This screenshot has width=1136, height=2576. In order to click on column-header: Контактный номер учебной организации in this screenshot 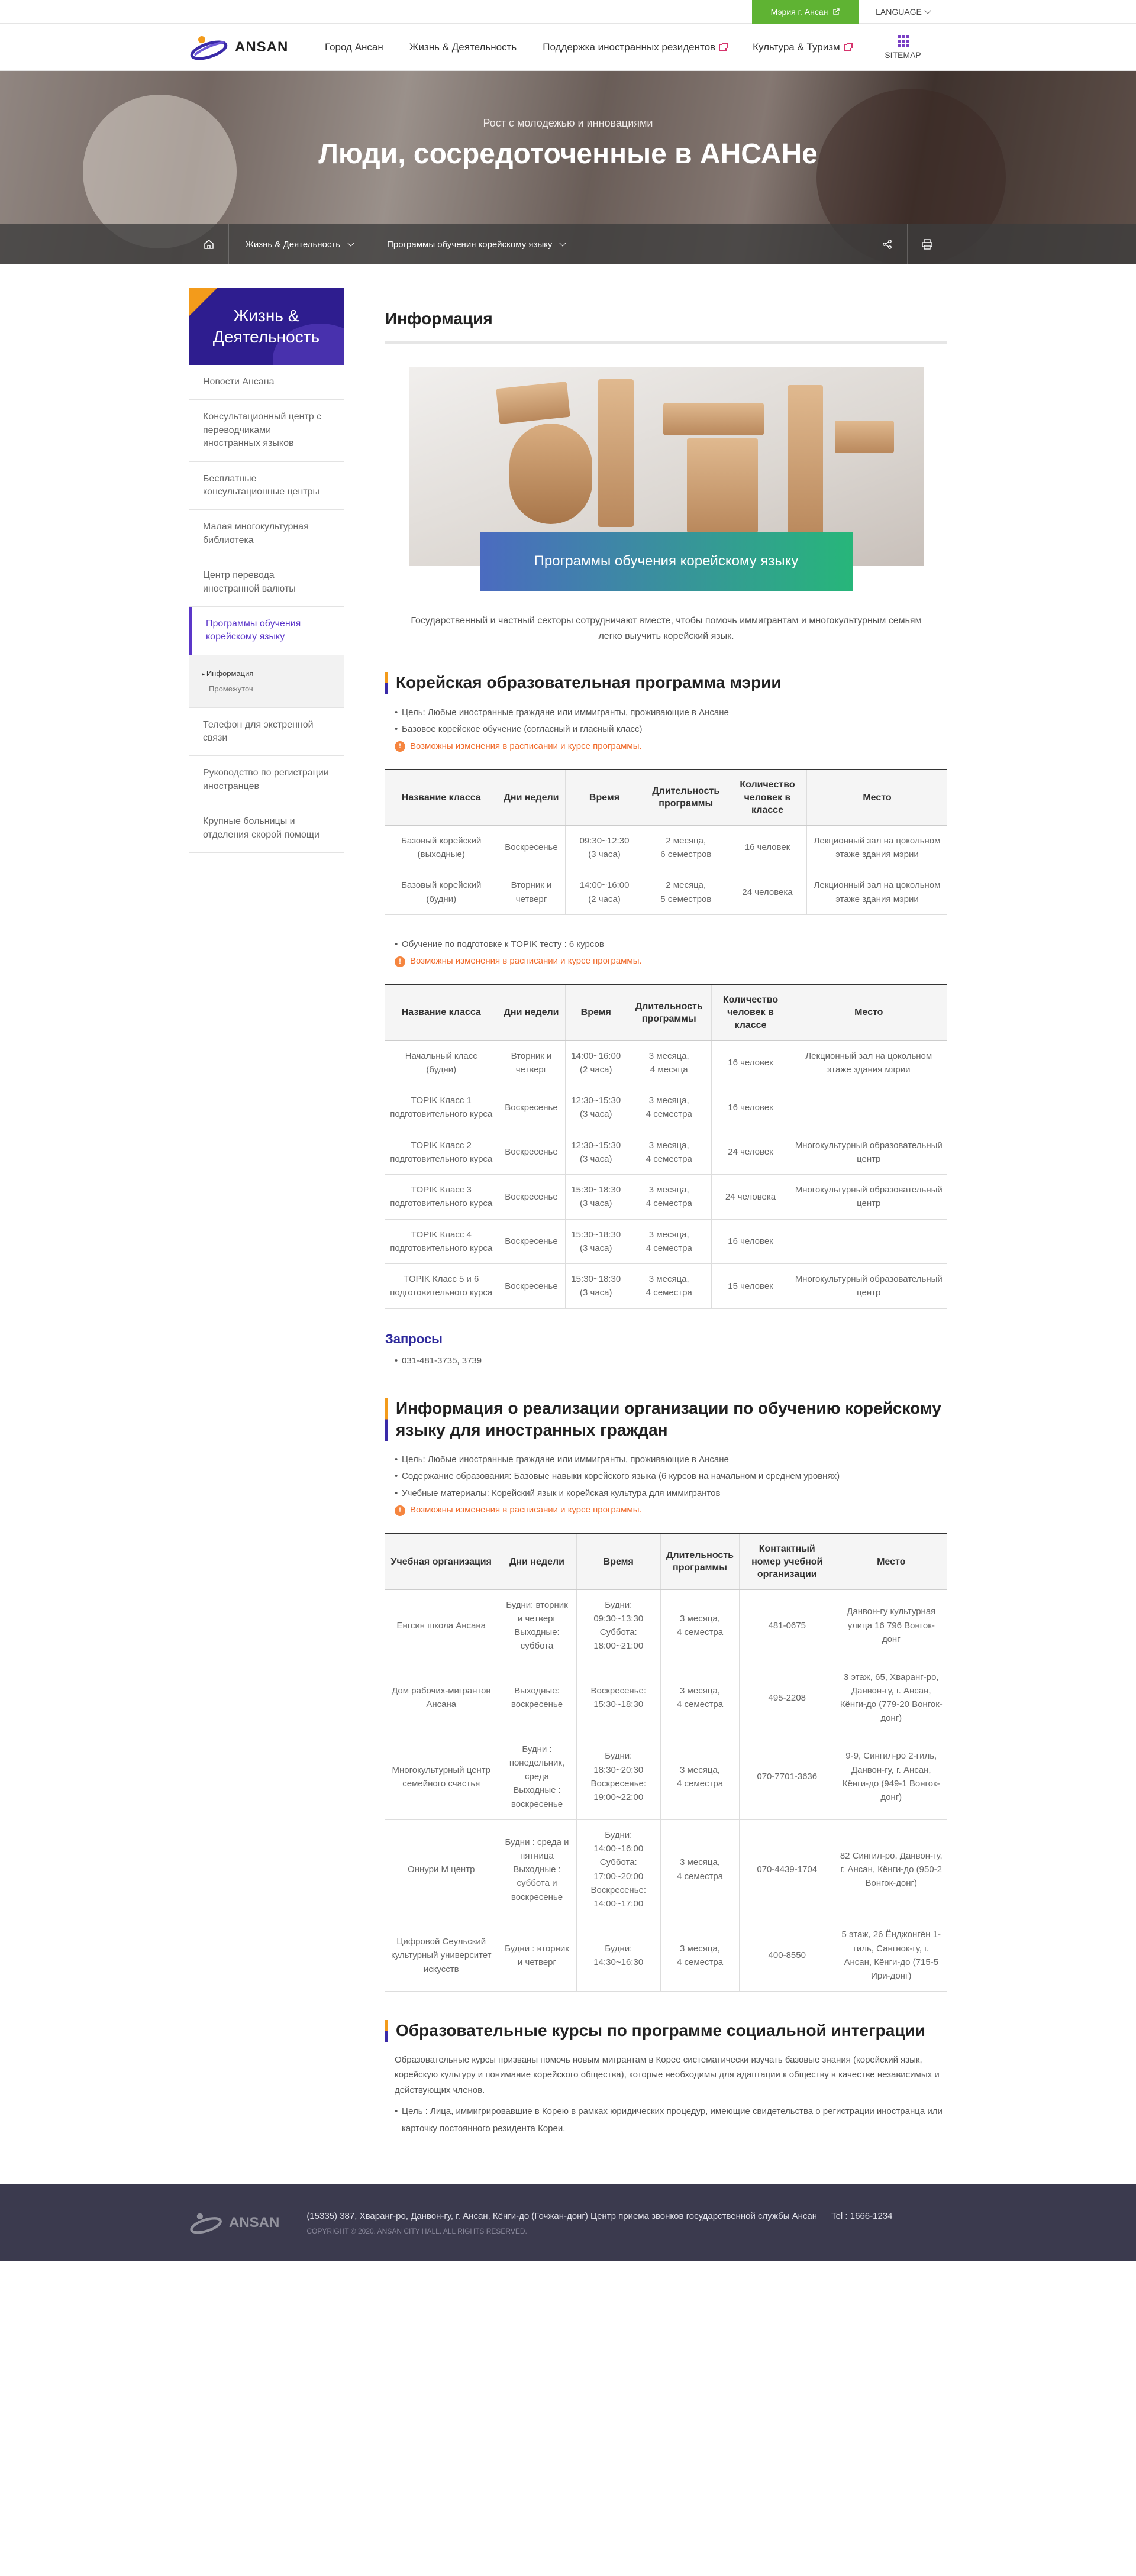, I will do `click(787, 1561)`.